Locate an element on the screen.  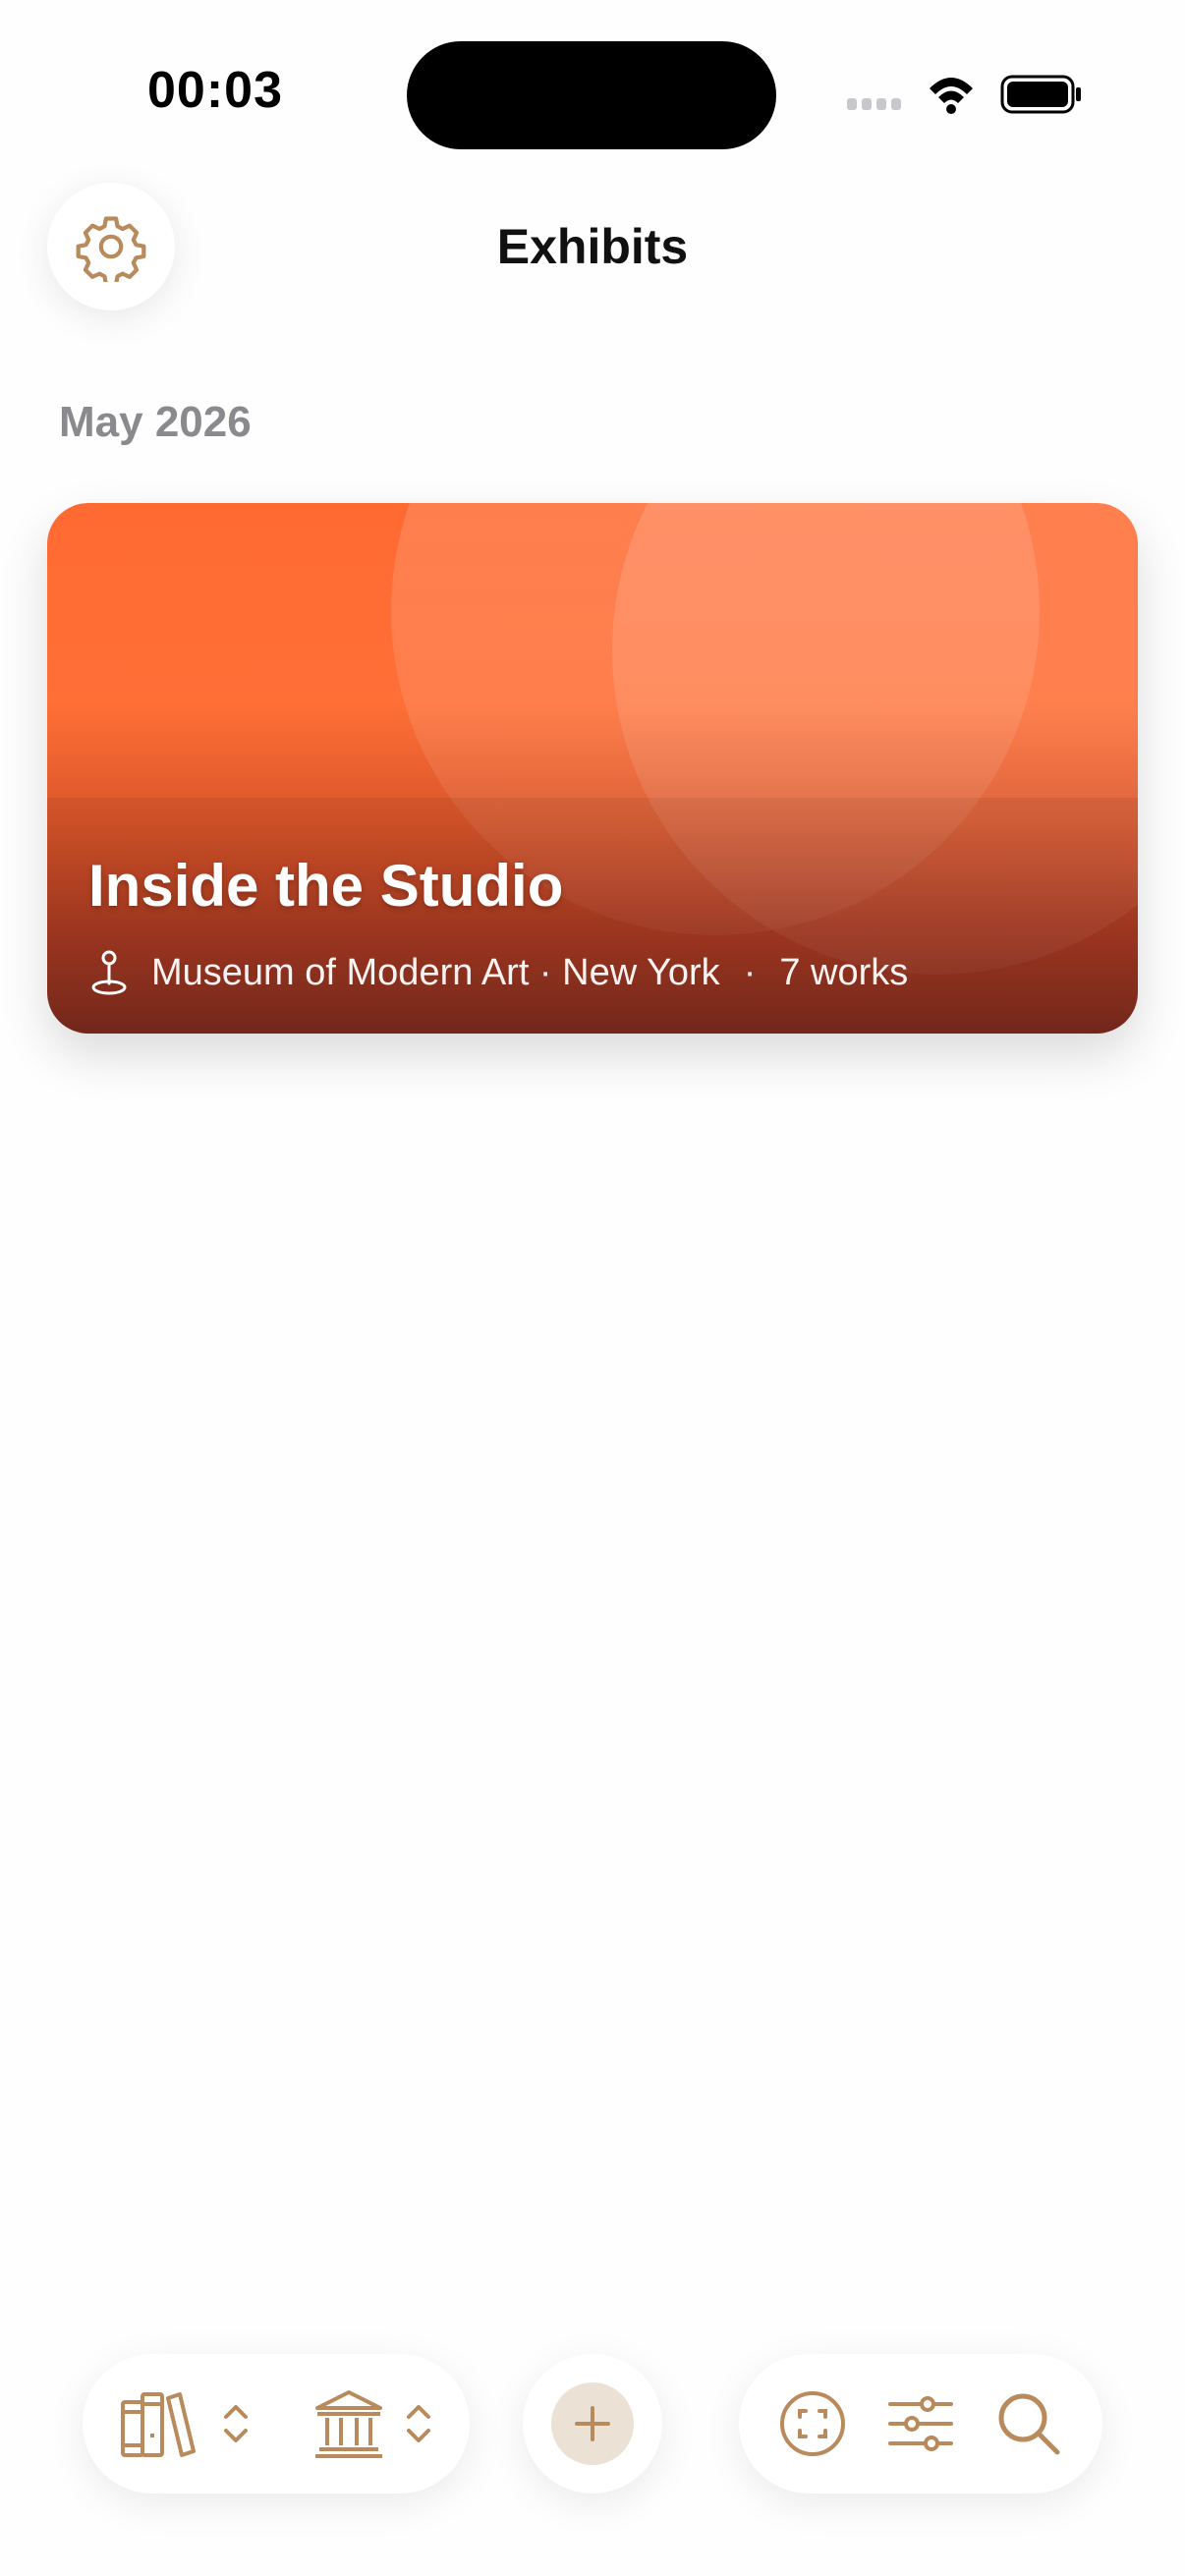
add-exhibit-button is located at coordinates (592, 2423).